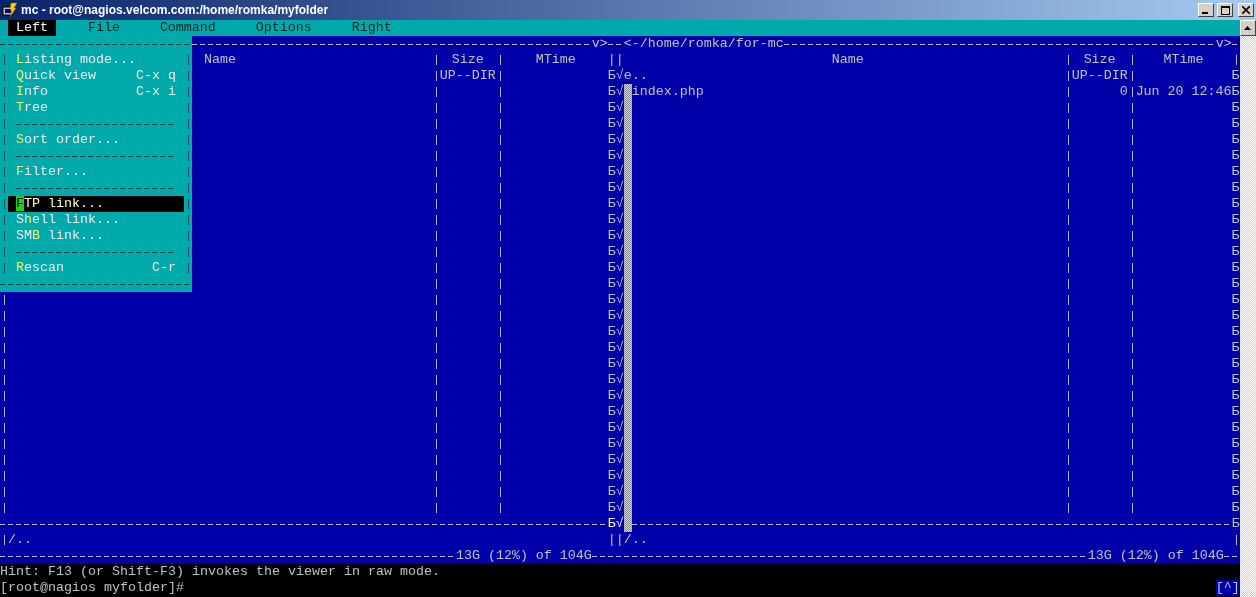 The image size is (1256, 597). Describe the element at coordinates (1183, 92) in the screenshot. I see `file-mtime: Jun 20 12:46` at that location.